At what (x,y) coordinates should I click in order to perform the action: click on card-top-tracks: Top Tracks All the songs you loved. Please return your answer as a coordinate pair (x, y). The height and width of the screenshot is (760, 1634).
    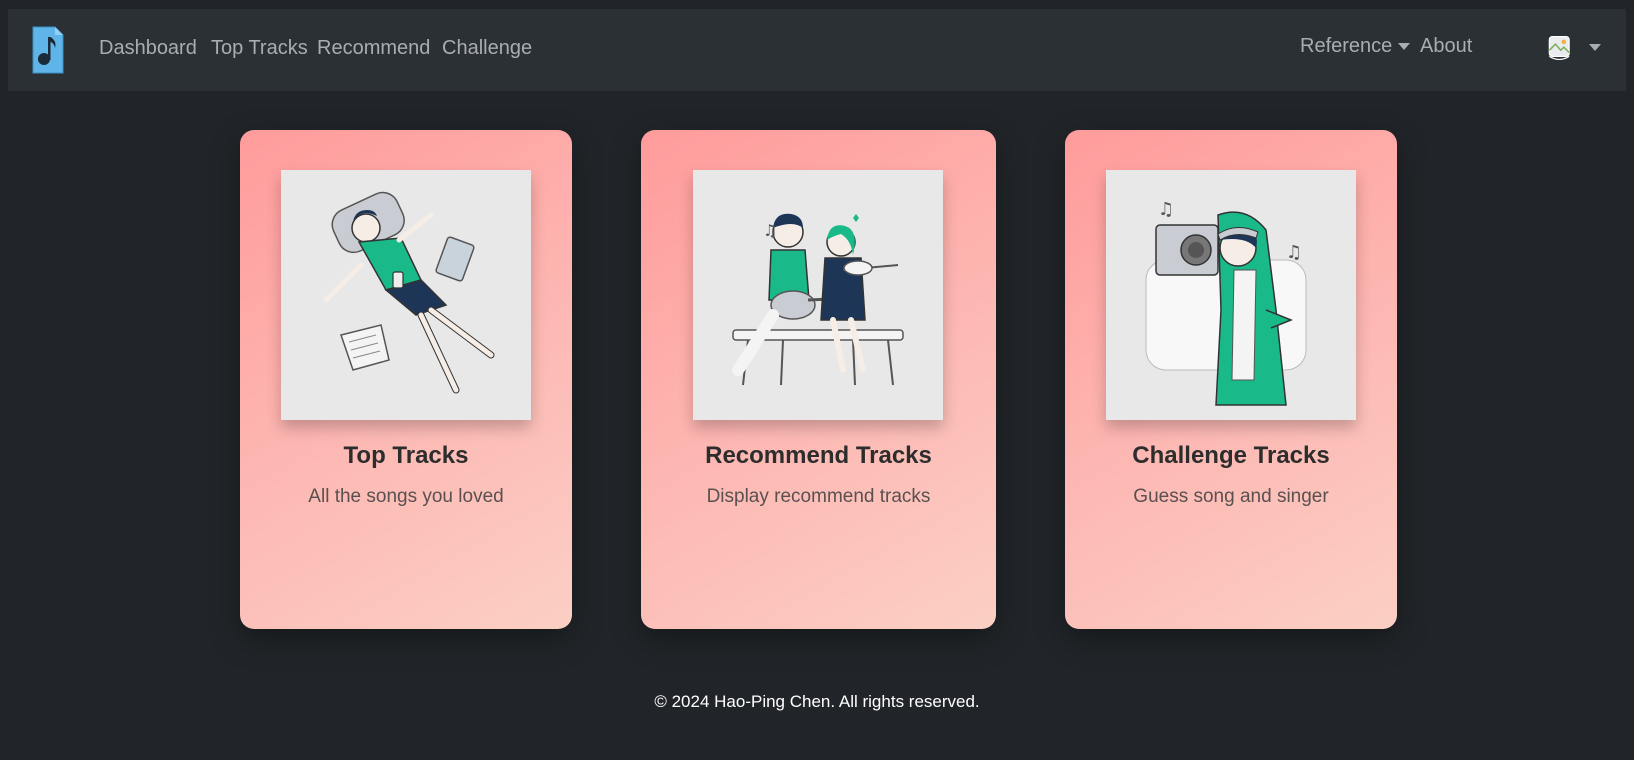
    Looking at the image, I should click on (406, 379).